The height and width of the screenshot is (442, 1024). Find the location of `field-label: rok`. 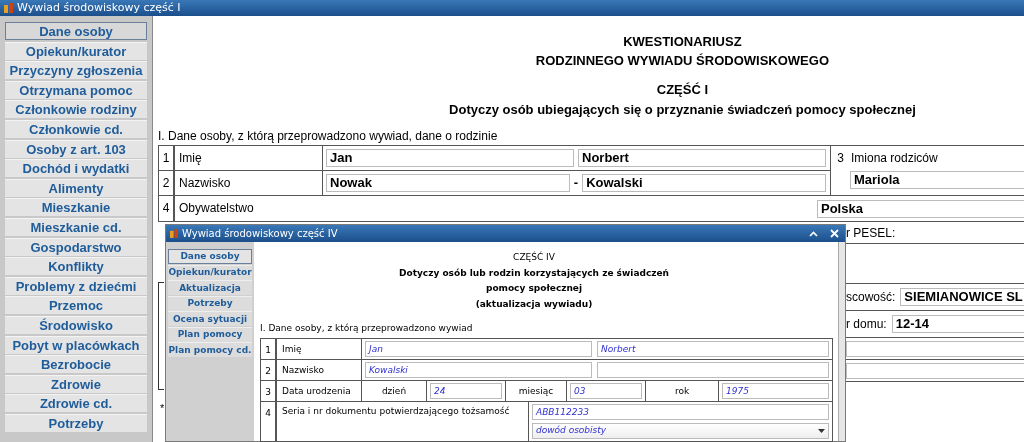

field-label: rok is located at coordinates (682, 391).